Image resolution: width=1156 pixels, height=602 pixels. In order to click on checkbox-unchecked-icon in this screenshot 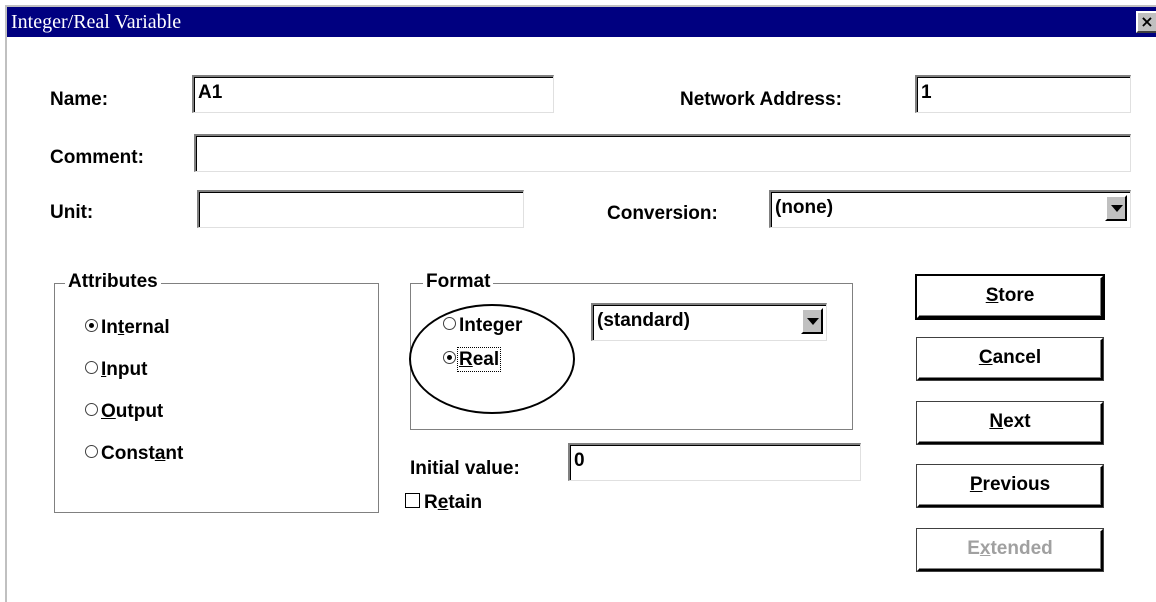, I will do `click(412, 501)`.